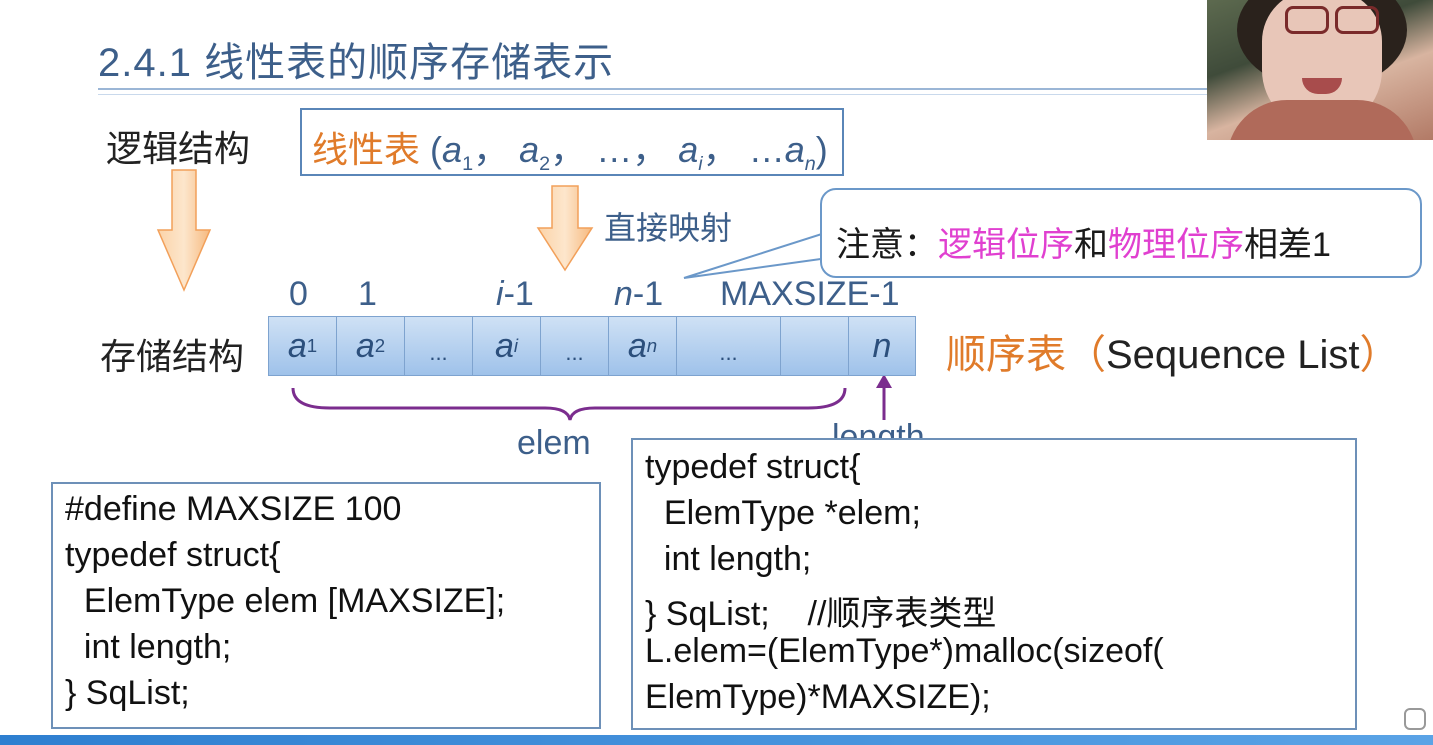 The height and width of the screenshot is (745, 1433). What do you see at coordinates (904, 651) in the screenshot?
I see `code-line: L.elem=(ElemType*)malloc(sizeof(` at bounding box center [904, 651].